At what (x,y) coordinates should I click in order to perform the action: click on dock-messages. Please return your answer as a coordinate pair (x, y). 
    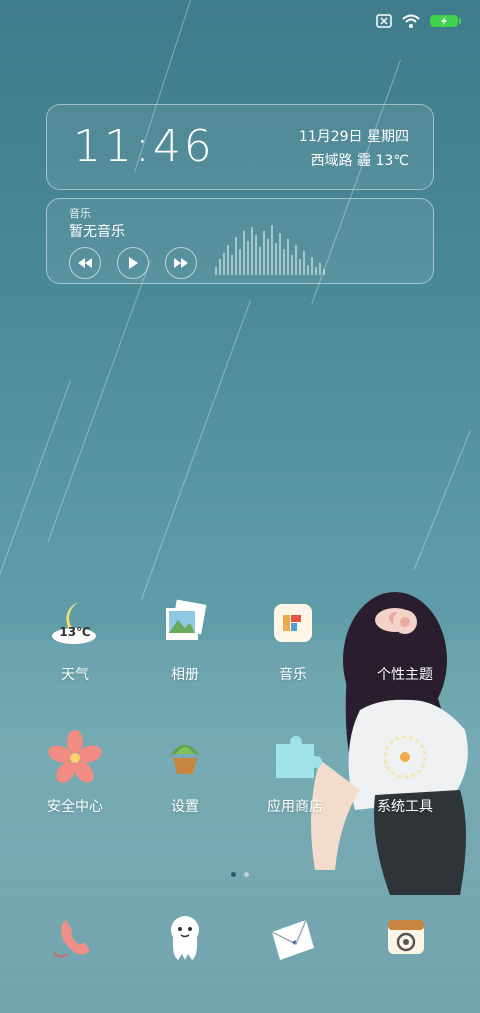
    Looking at the image, I should click on (293, 937).